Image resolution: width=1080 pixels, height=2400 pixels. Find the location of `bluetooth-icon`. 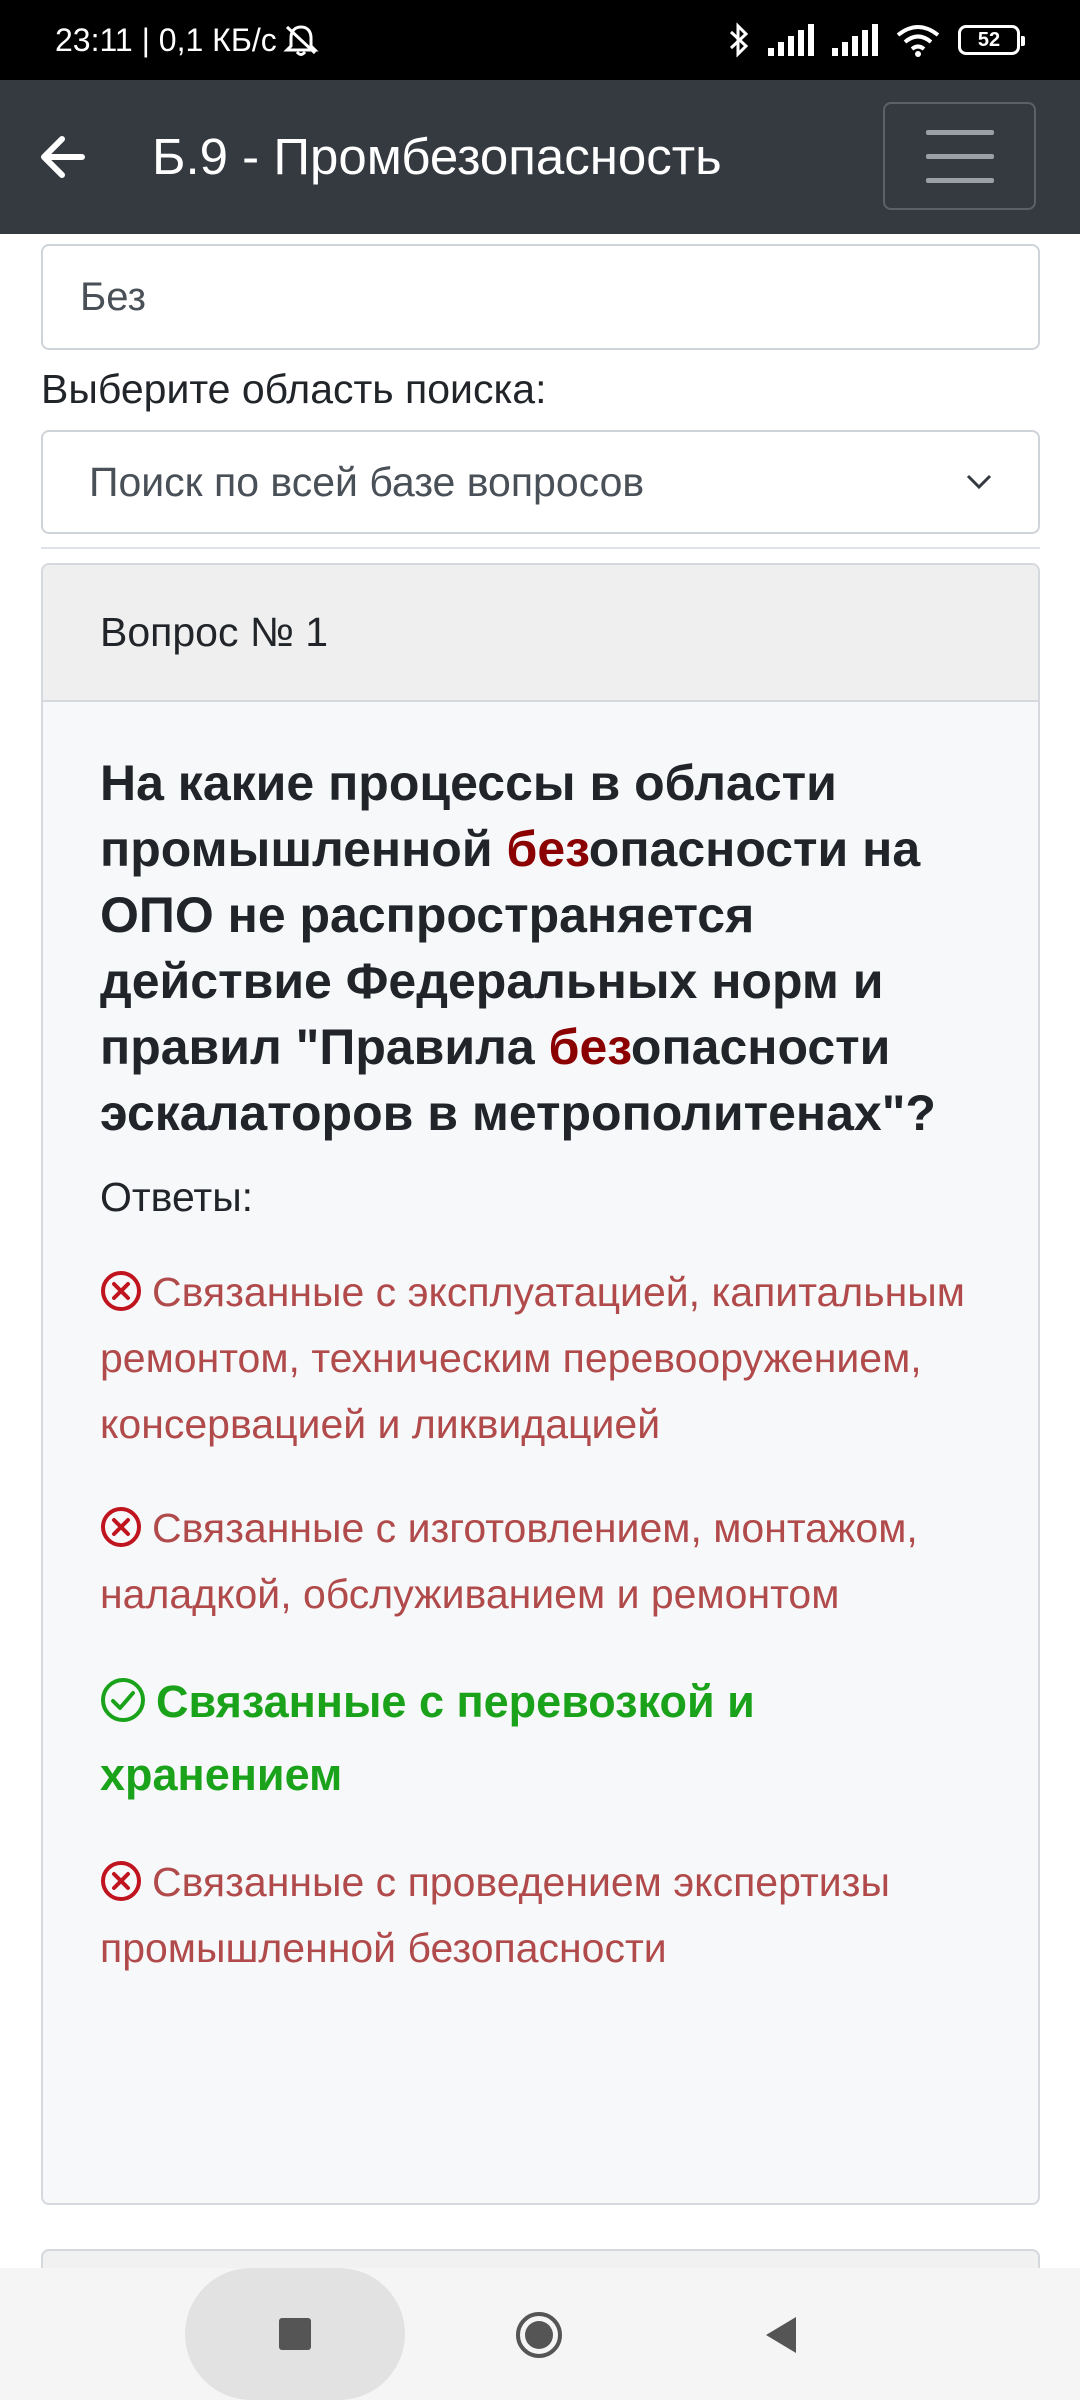

bluetooth-icon is located at coordinates (739, 40).